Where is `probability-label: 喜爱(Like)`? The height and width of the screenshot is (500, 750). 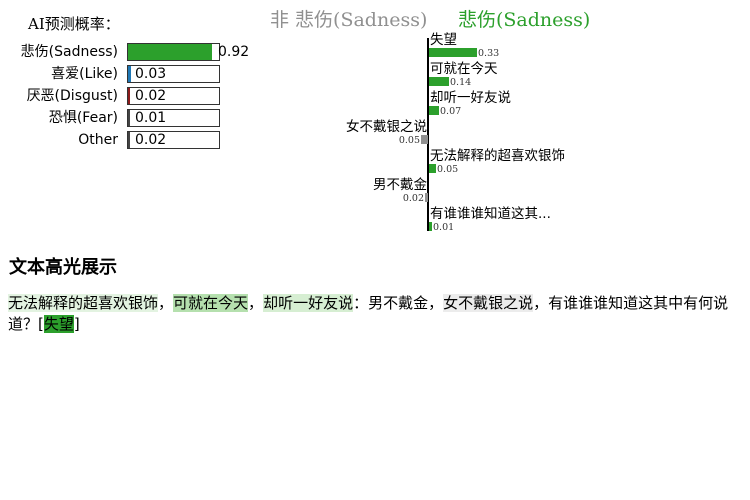 probability-label: 喜爱(Like) is located at coordinates (84, 74).